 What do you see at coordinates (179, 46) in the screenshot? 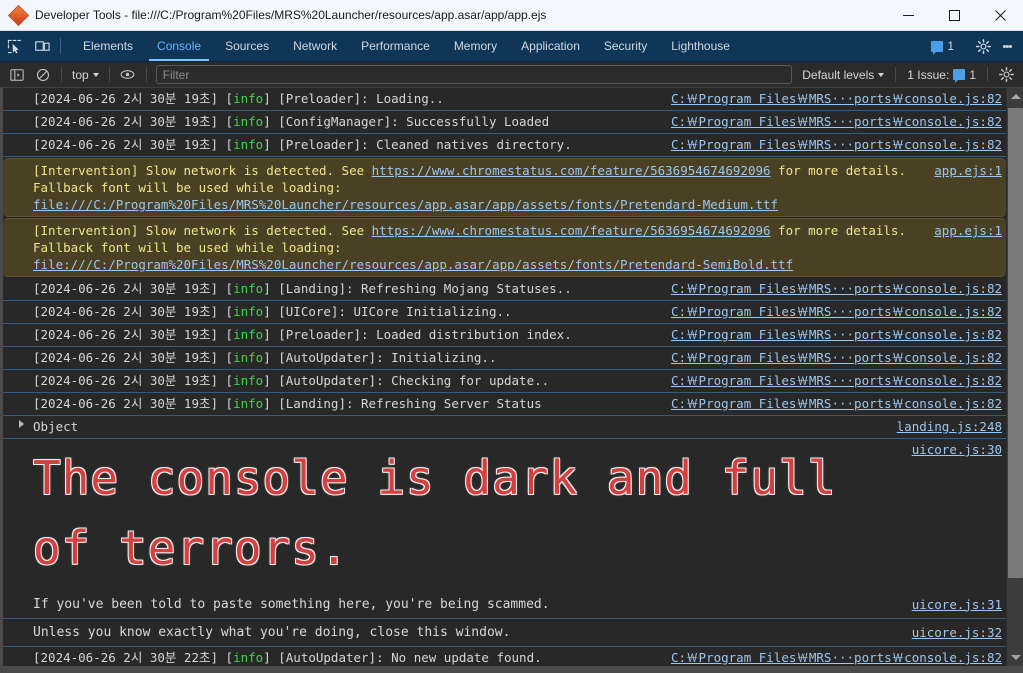
I see `tab-console: Console` at bounding box center [179, 46].